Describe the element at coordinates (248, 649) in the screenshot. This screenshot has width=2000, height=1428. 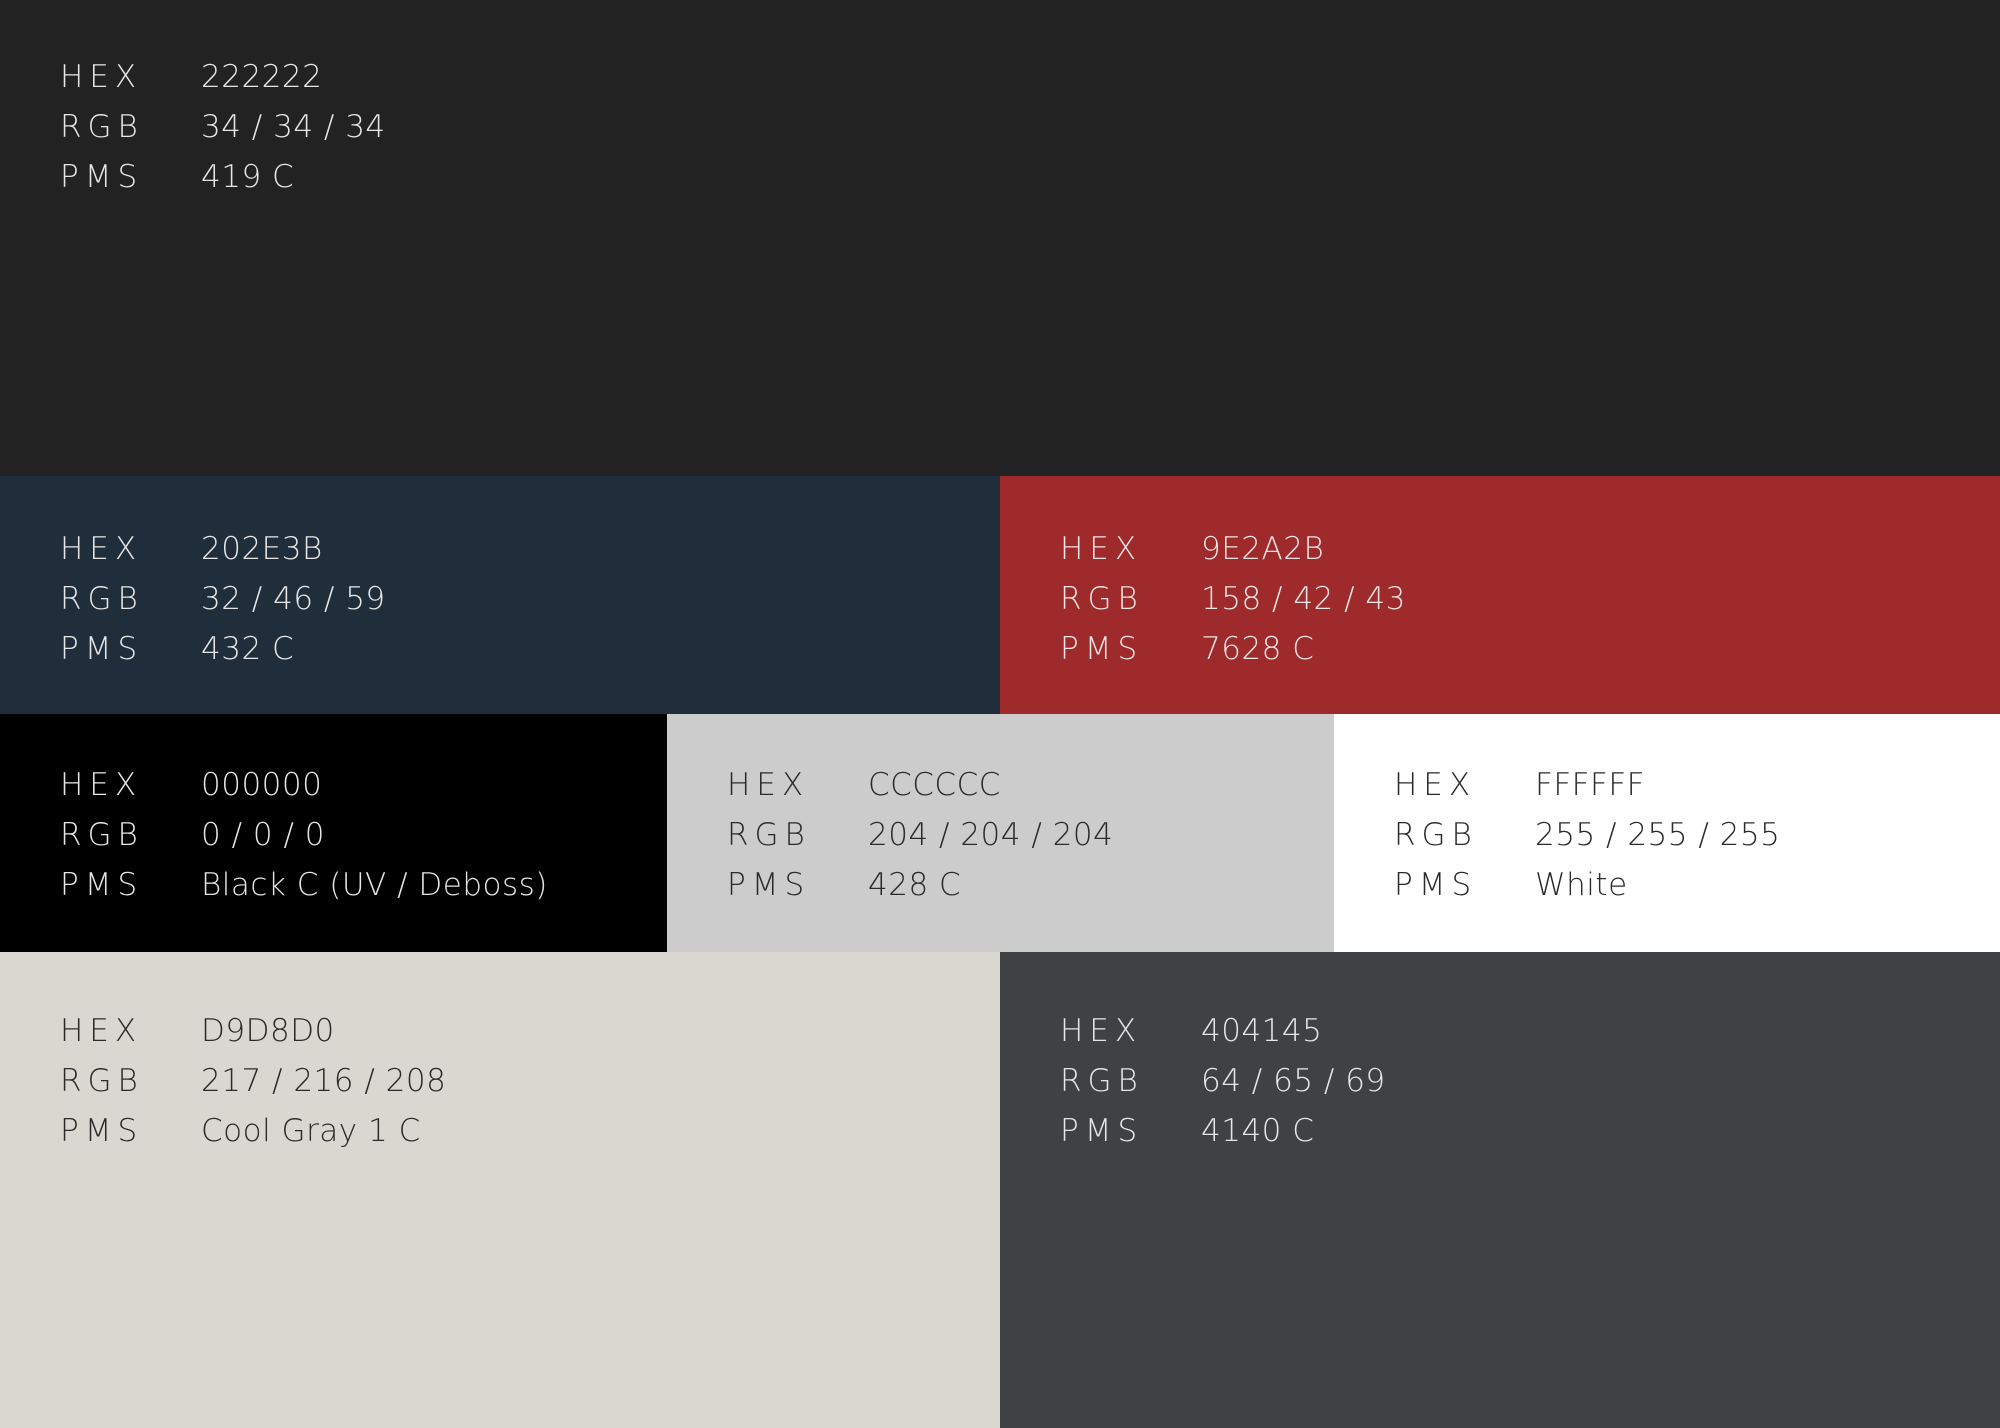
I see `pms-value: 432 C` at that location.